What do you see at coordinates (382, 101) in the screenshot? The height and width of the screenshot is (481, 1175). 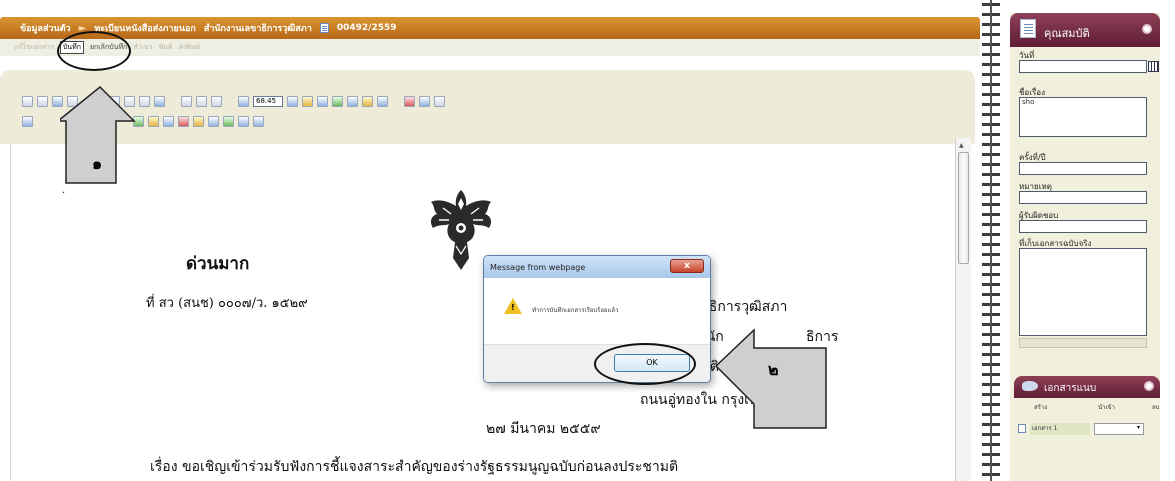 I see `print-icon` at bounding box center [382, 101].